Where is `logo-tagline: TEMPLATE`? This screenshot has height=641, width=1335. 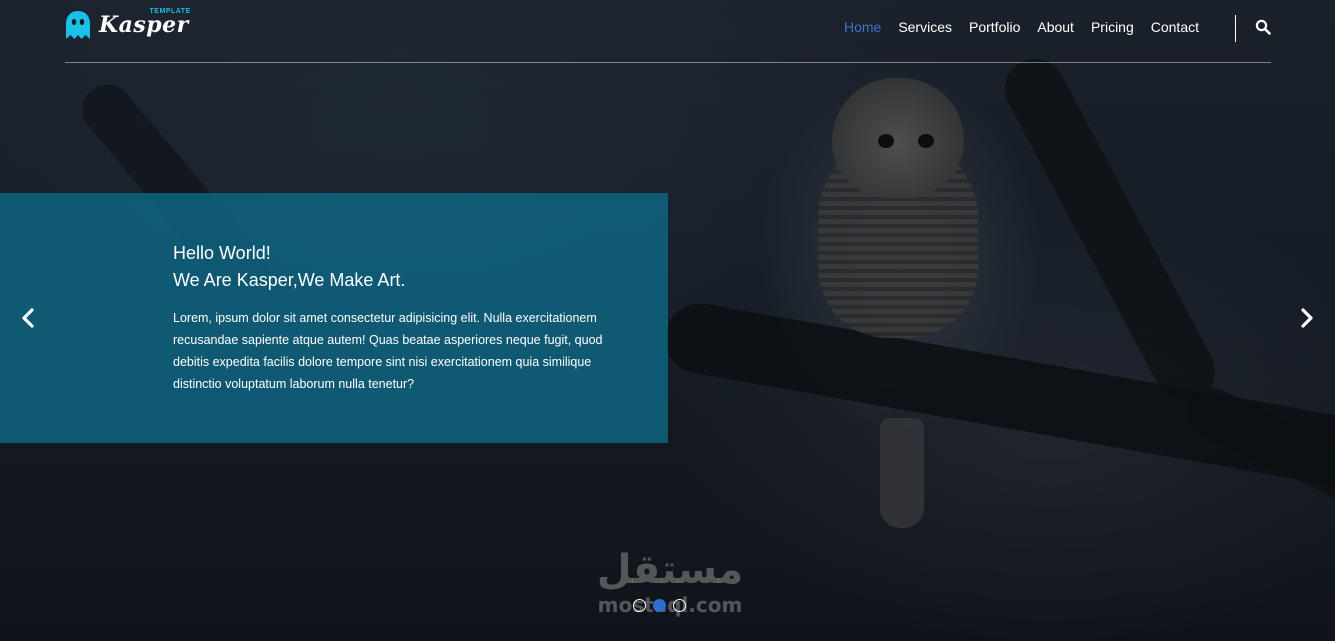
logo-tagline: TEMPLATE is located at coordinates (170, 11).